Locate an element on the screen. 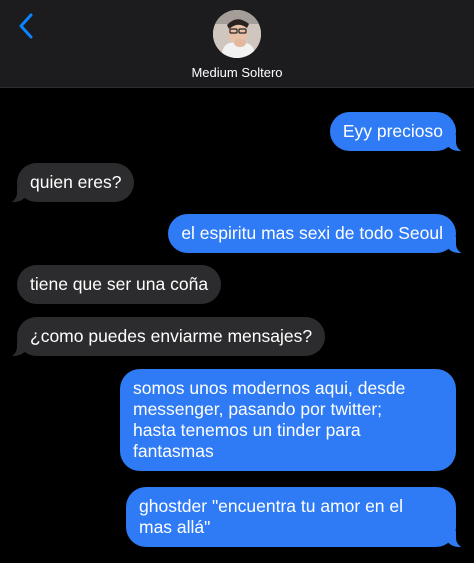 This screenshot has height=563, width=474. avatar is located at coordinates (237, 34).